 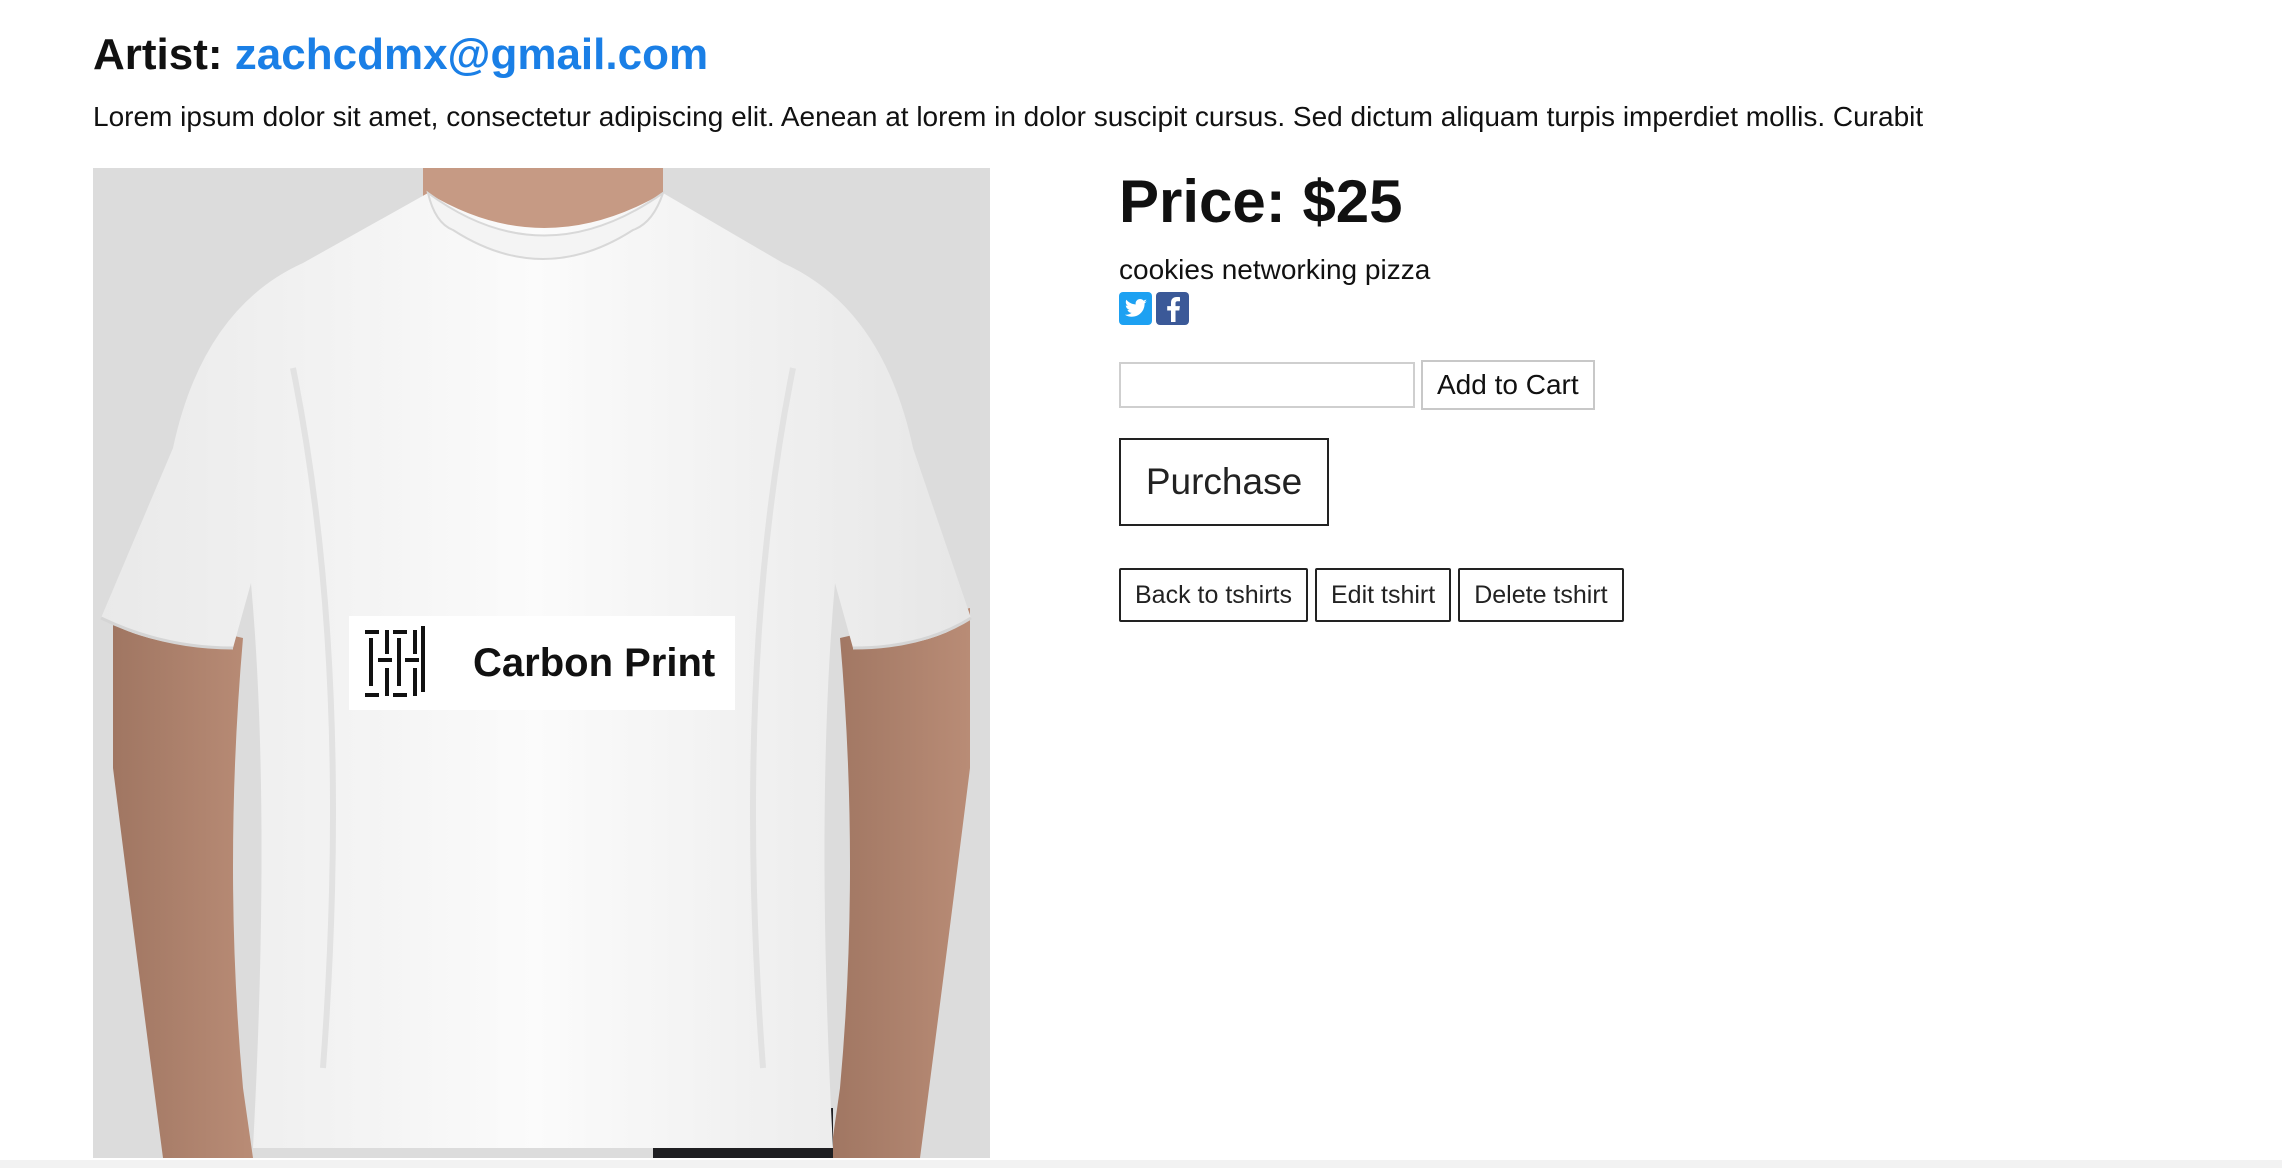 I want to click on purchase-button: Purchase, so click(x=1224, y=482).